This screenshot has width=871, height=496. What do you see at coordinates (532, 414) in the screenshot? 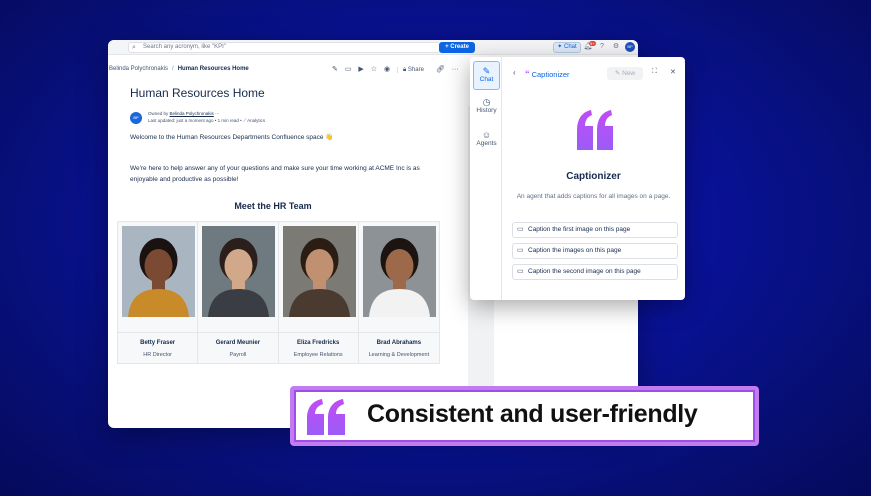
I see `tagline-text: Consistent and user-friendly` at bounding box center [532, 414].